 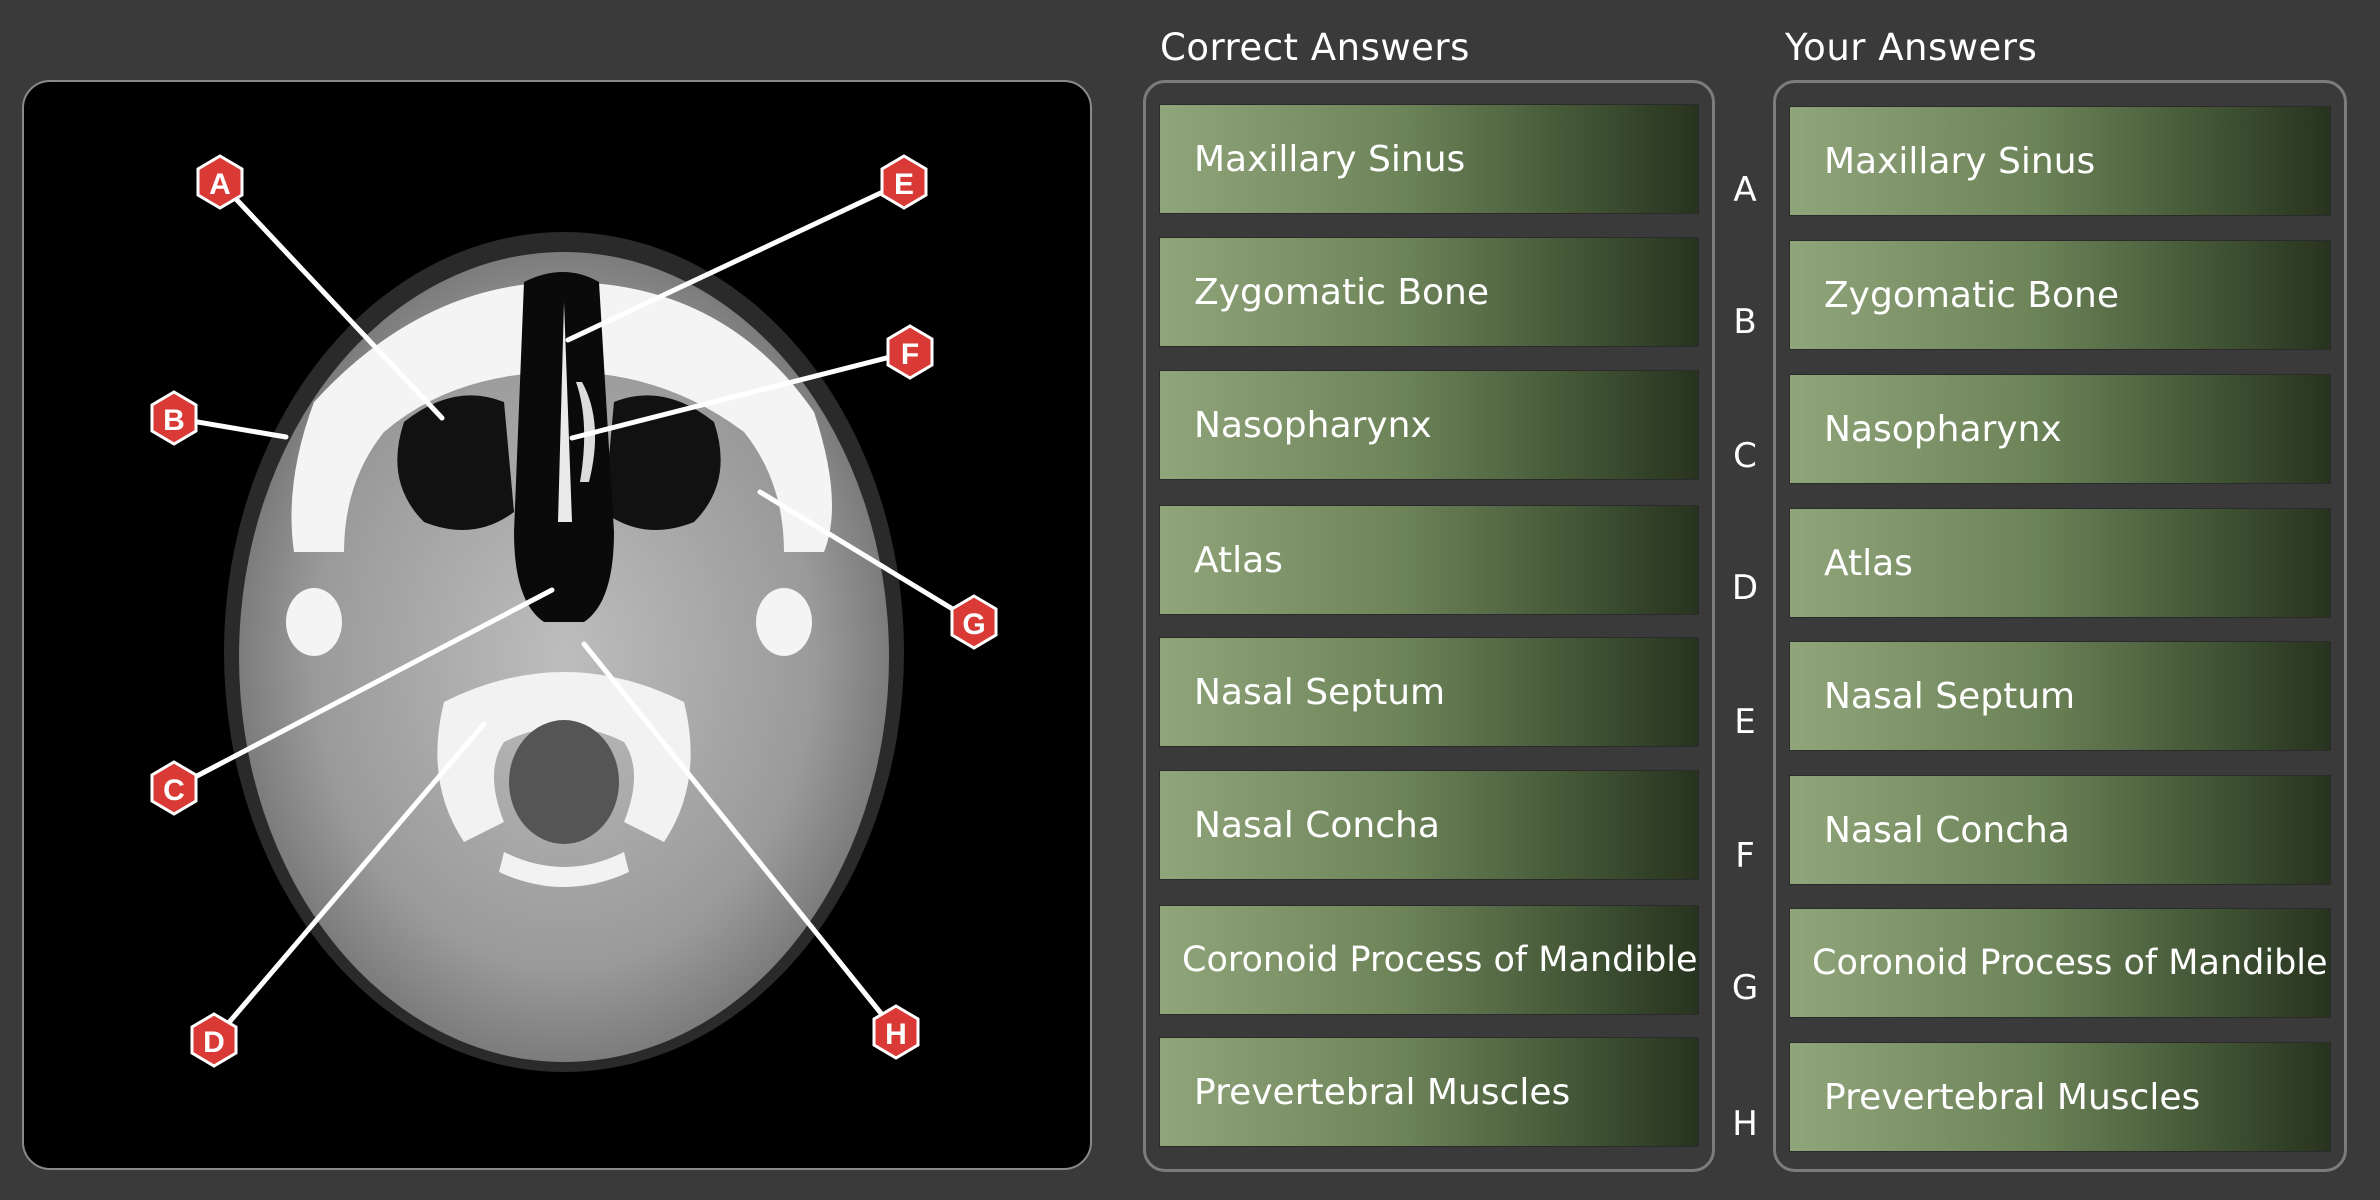 What do you see at coordinates (1429, 159) in the screenshot?
I see `correct-answer-a: Maxillary Sinus` at bounding box center [1429, 159].